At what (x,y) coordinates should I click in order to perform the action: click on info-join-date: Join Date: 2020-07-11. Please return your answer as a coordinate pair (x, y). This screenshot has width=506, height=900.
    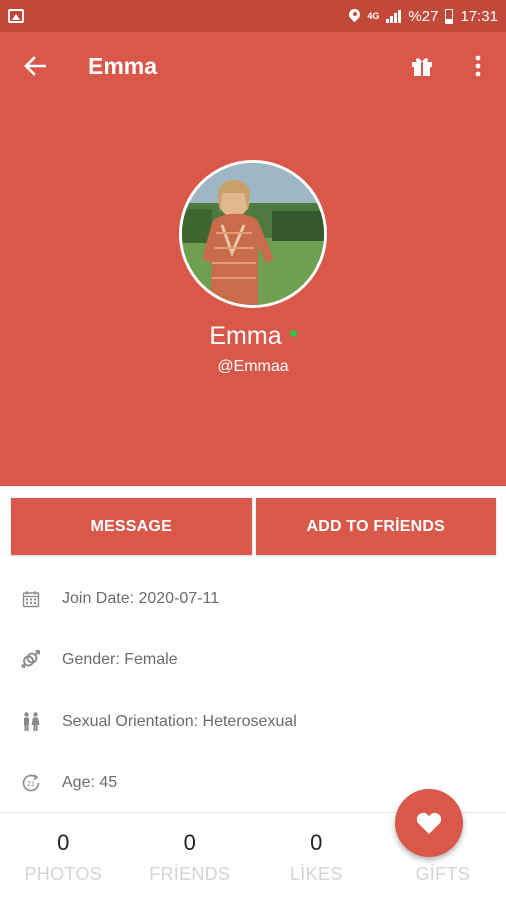
    Looking at the image, I should click on (253, 599).